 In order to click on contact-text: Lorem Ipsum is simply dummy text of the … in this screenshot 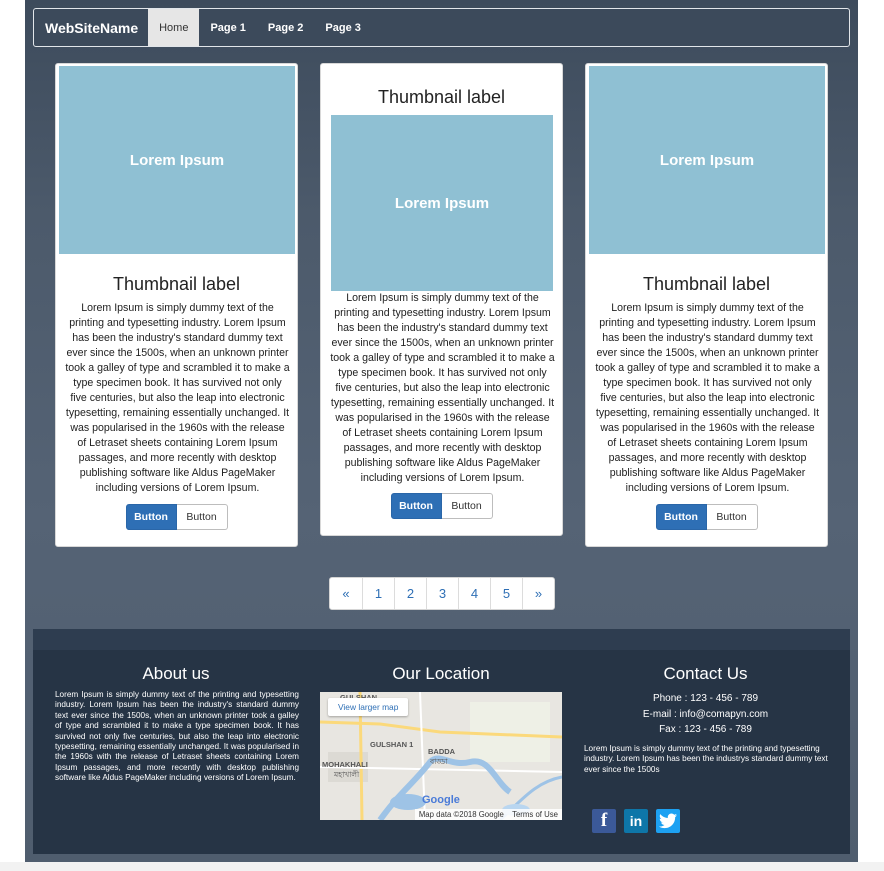, I will do `click(706, 759)`.